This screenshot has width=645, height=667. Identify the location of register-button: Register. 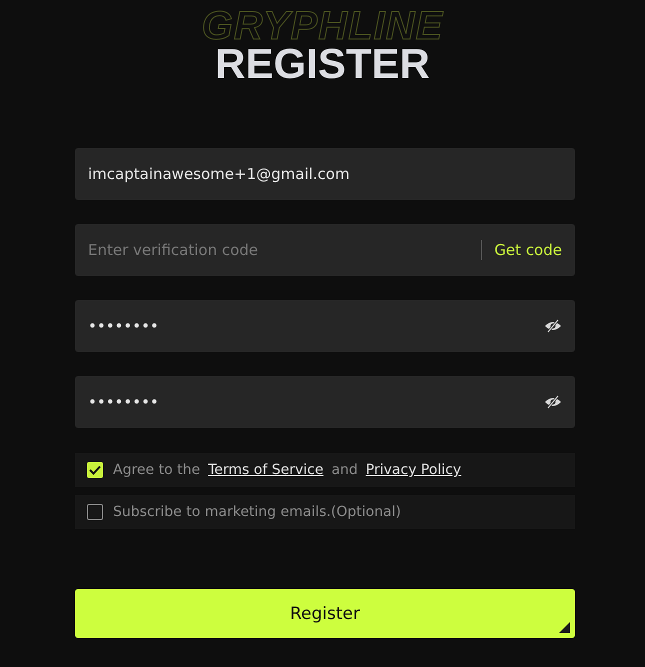
(325, 613).